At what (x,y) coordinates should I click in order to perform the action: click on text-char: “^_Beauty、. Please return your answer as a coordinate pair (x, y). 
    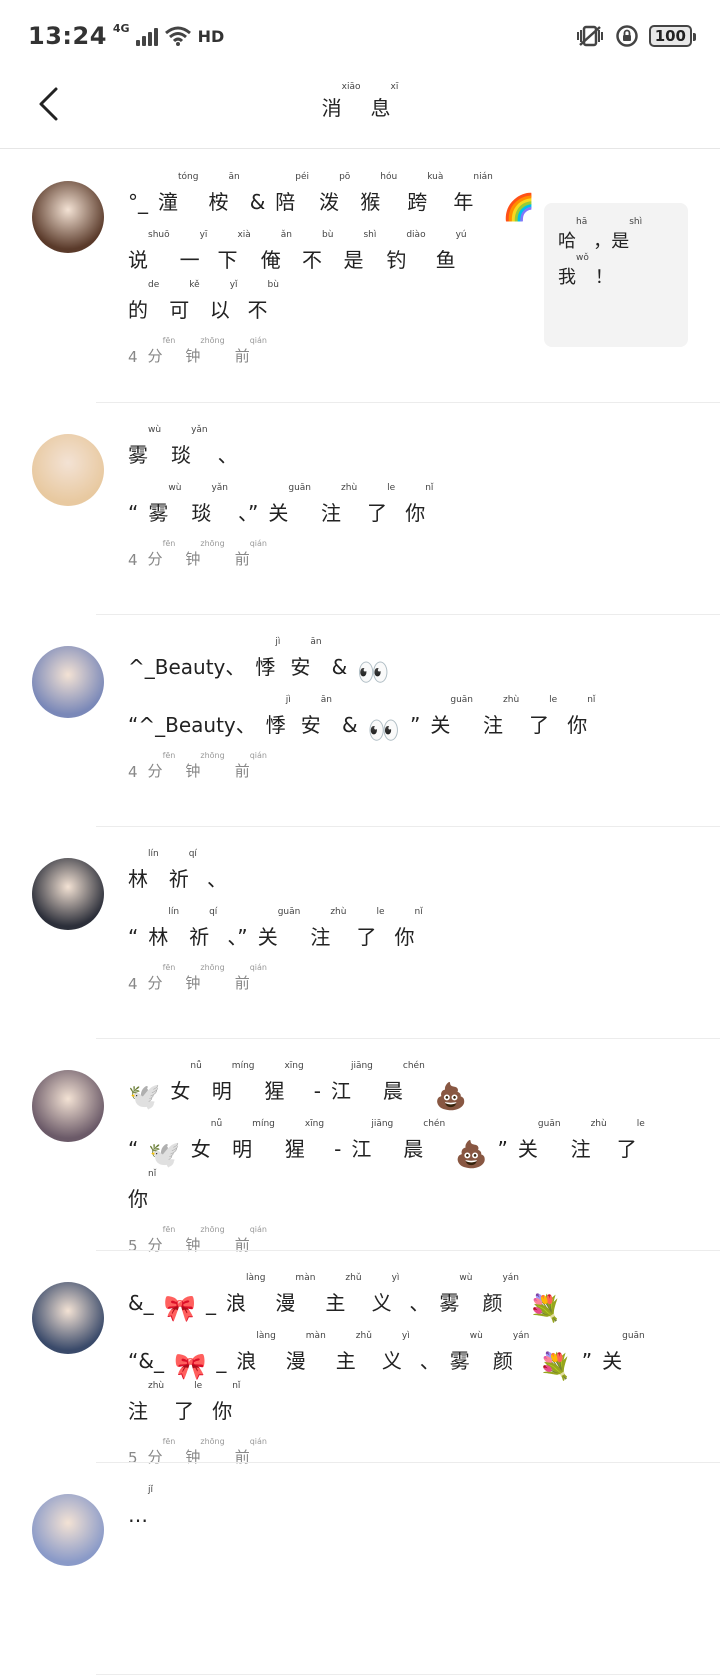
    Looking at the image, I should click on (192, 725).